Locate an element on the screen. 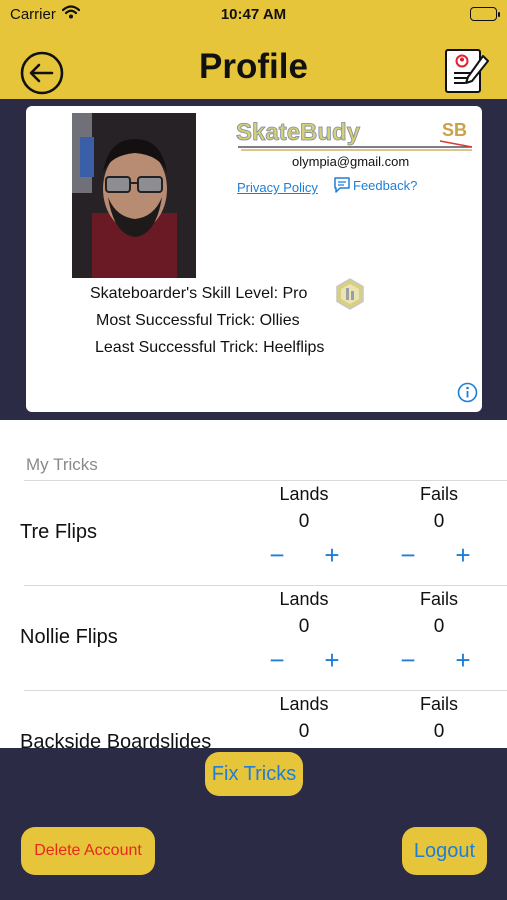  least-successful-trick-text: Least Successful Trick: Heelflips is located at coordinates (210, 347).